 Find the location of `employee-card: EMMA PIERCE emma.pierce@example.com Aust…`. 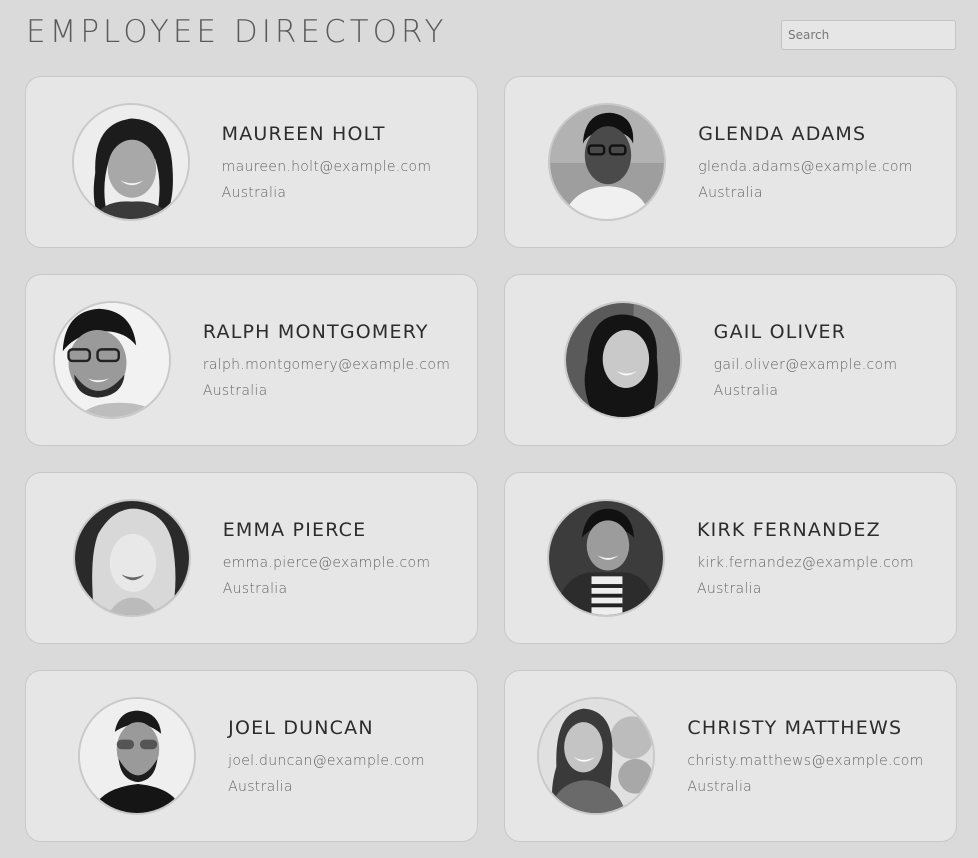

employee-card: EMMA PIERCE emma.pierce@example.com Aust… is located at coordinates (251, 558).